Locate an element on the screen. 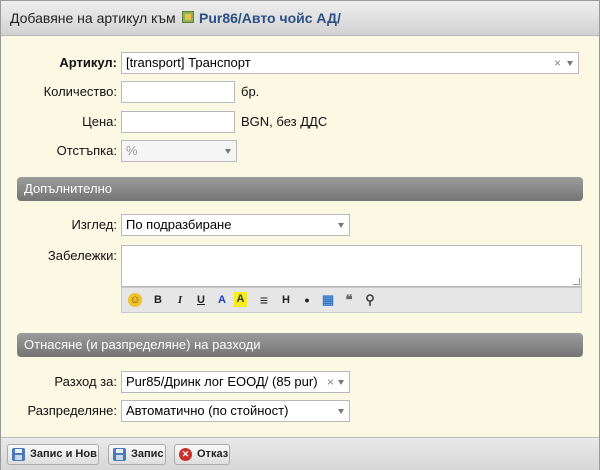 This screenshot has height=470, width=600. view-row: Изглед: is located at coordinates (59, 226).